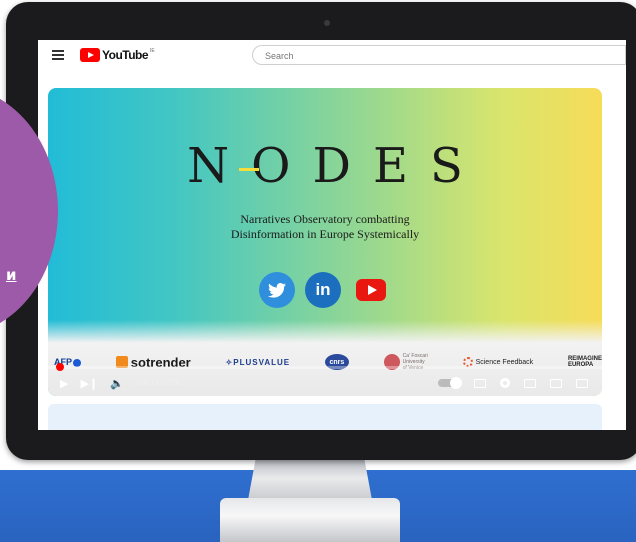 This screenshot has height=542, width=636. Describe the element at coordinates (336, 166) in the screenshot. I see `video-title-nodes: NODES` at that location.